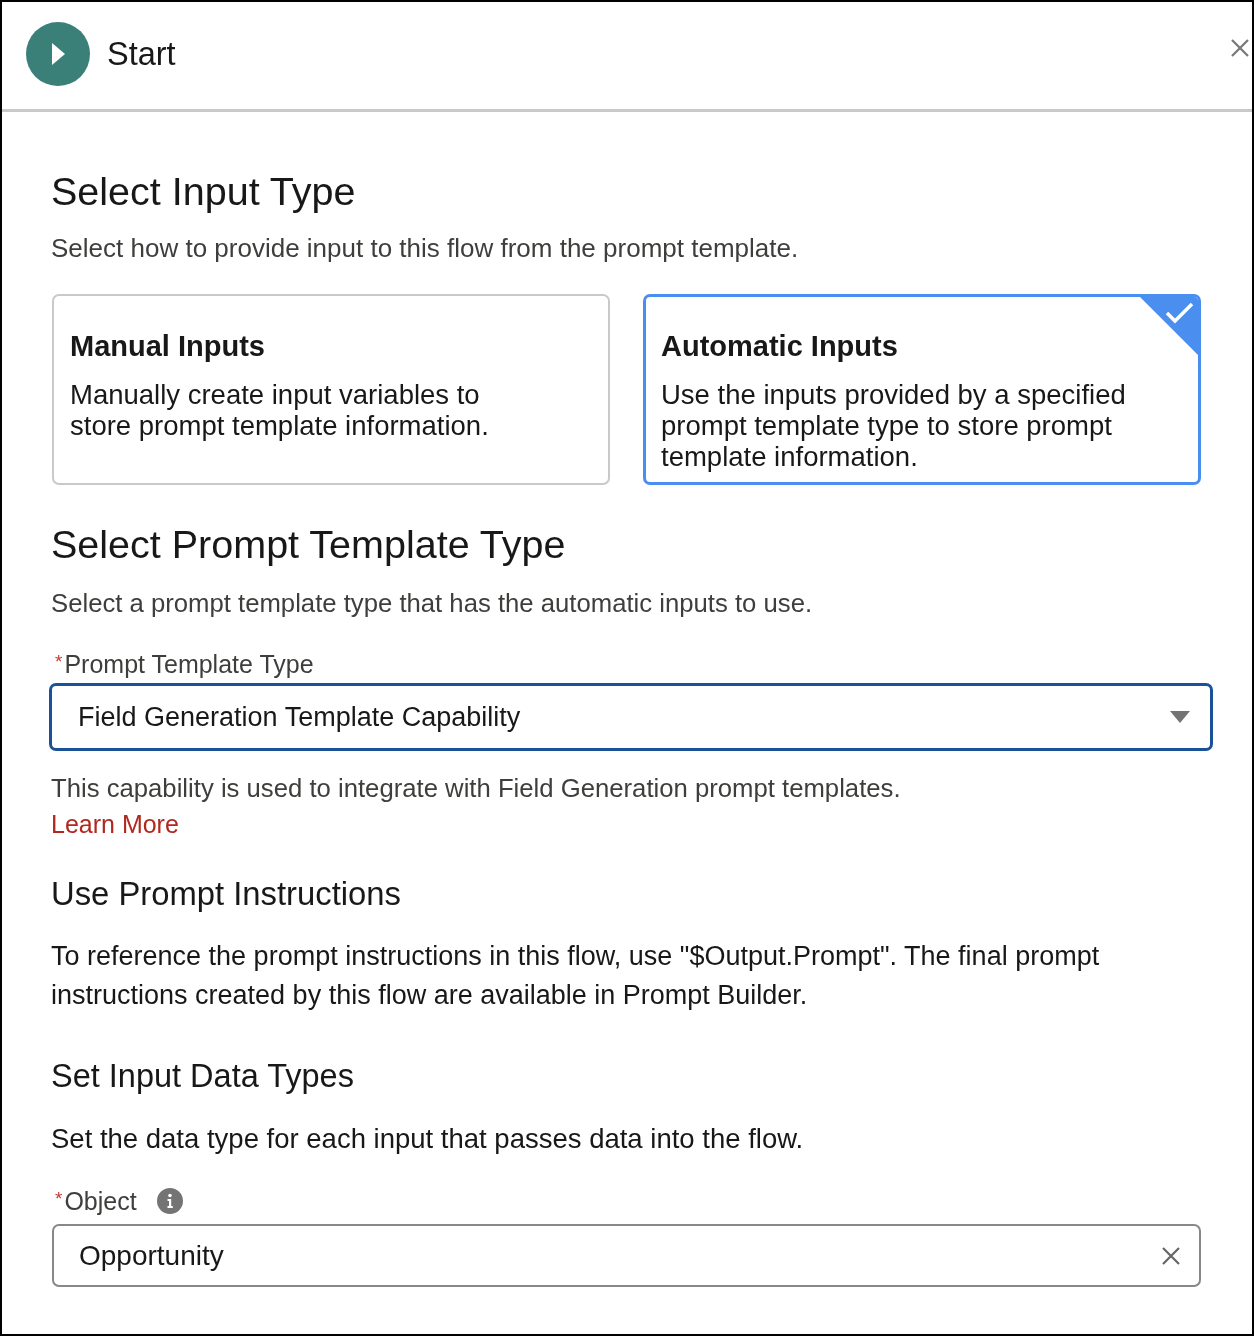  Describe the element at coordinates (626, 1255) in the screenshot. I see `object-input-field: Opportunity` at that location.